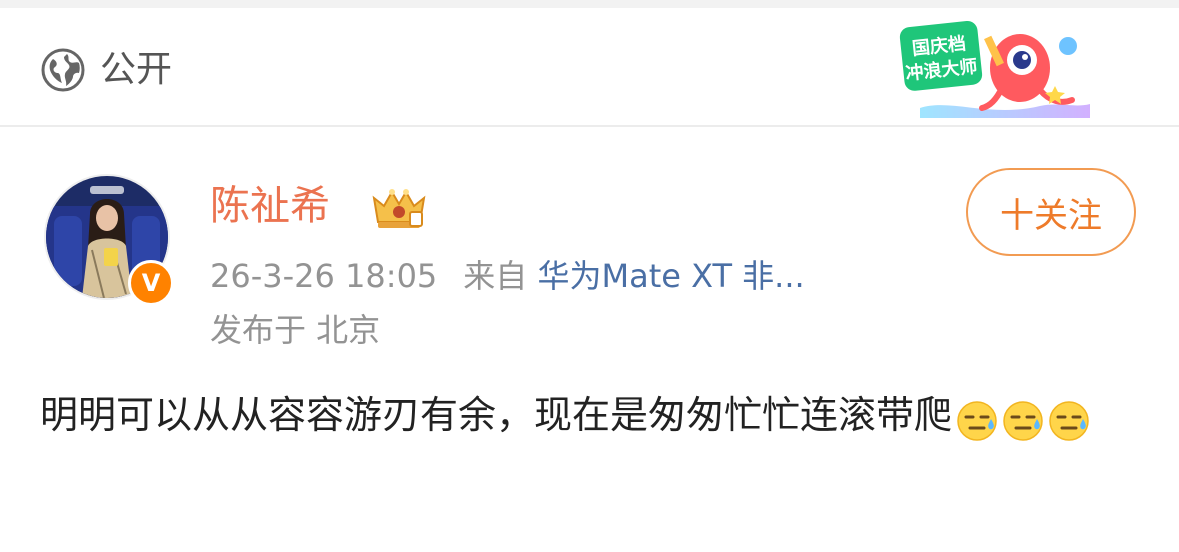 The image size is (1179, 552). Describe the element at coordinates (495, 276) in the screenshot. I see `source-prefix: 来自` at that location.